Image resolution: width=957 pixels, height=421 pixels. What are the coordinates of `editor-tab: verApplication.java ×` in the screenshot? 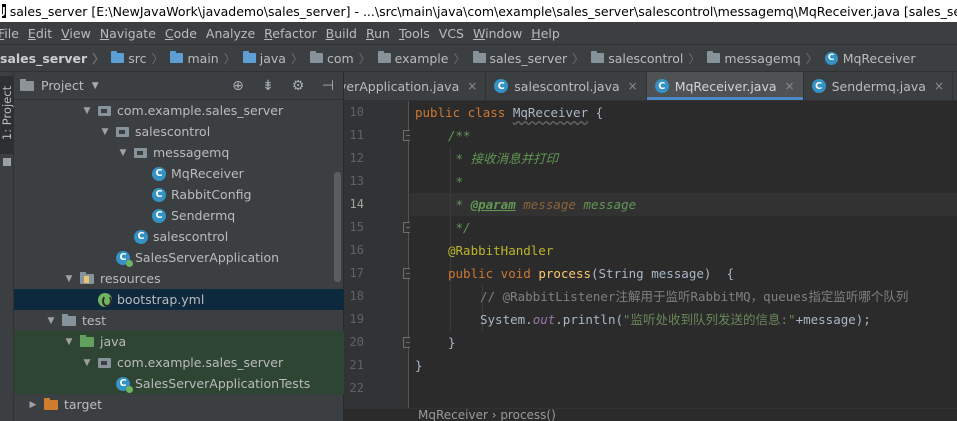 It's located at (415, 86).